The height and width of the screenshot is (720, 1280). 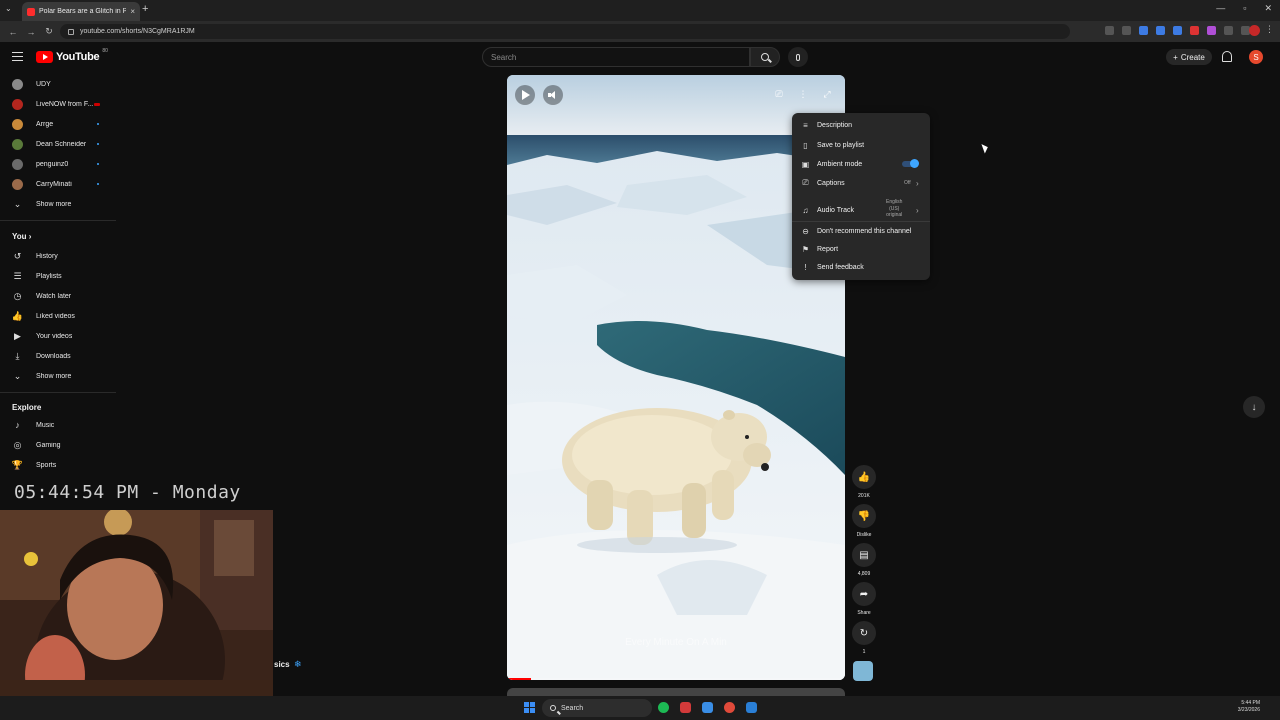 I want to click on like-button: 👍 201K, so click(x=864, y=482).